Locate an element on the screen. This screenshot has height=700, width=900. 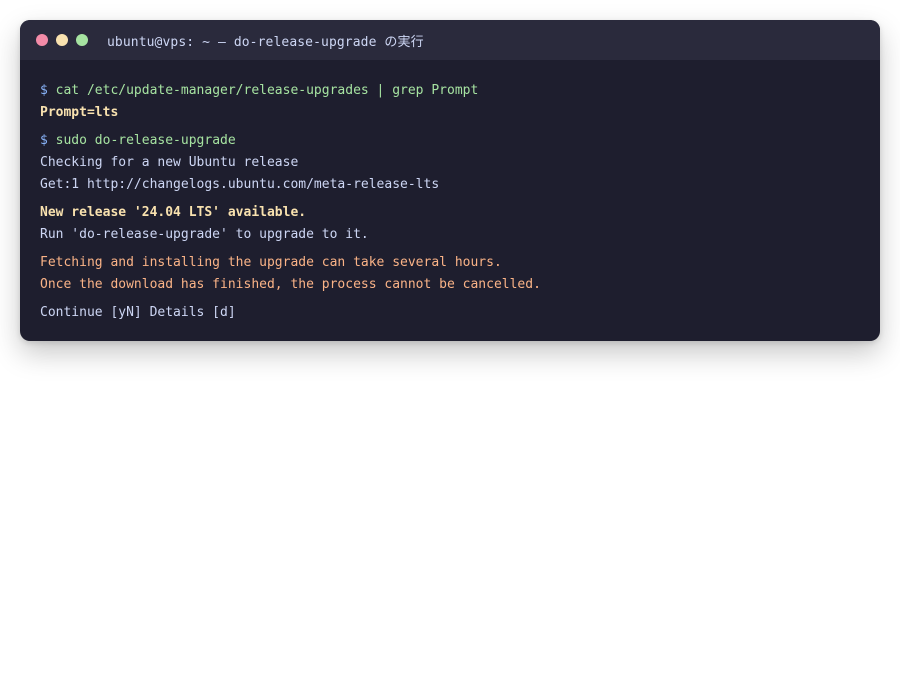
command-text: sudo do-release-upgrade is located at coordinates (145, 140).